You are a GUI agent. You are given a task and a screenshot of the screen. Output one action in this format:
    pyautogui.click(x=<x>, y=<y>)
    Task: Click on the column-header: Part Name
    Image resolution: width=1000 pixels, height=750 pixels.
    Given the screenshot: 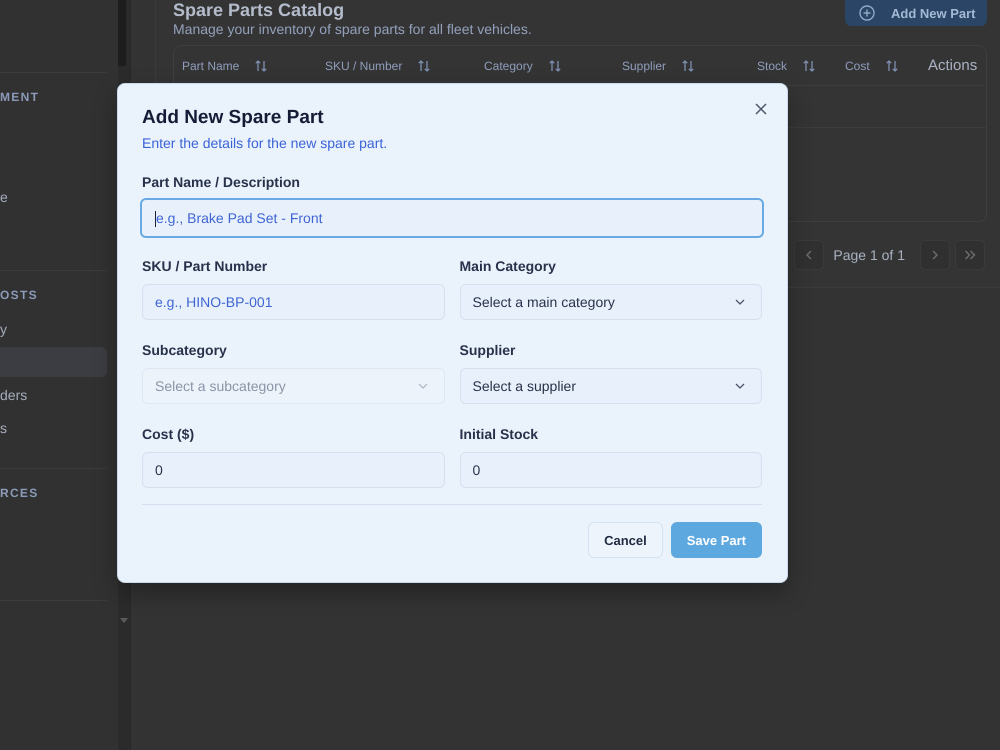 What is the action you would take?
    pyautogui.click(x=211, y=65)
    